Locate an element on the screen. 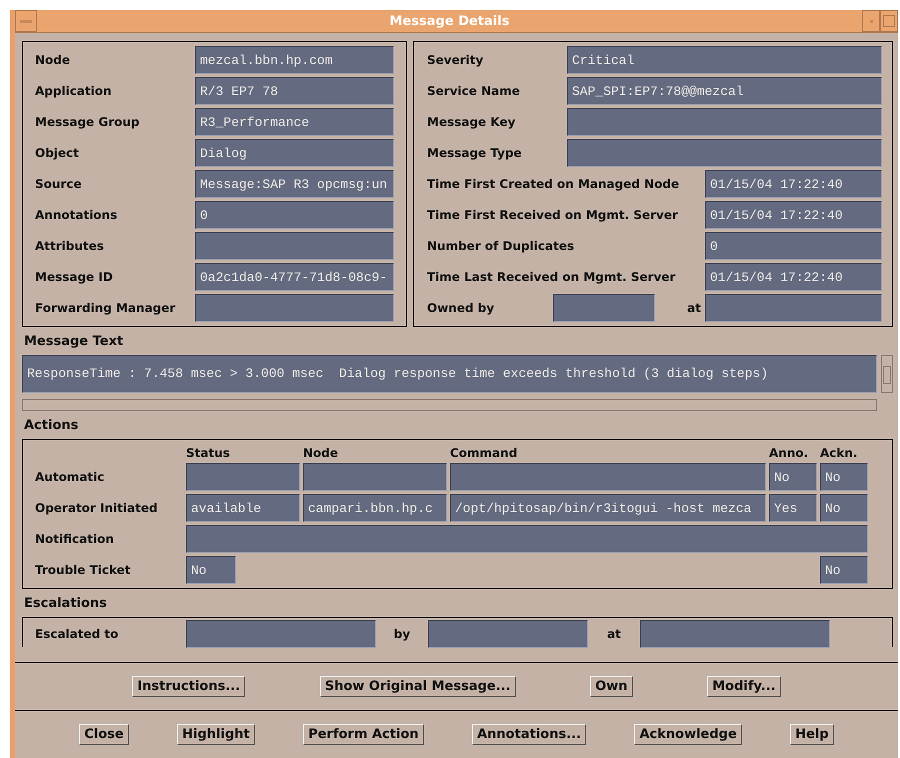  field-label: Message Group is located at coordinates (88, 122).